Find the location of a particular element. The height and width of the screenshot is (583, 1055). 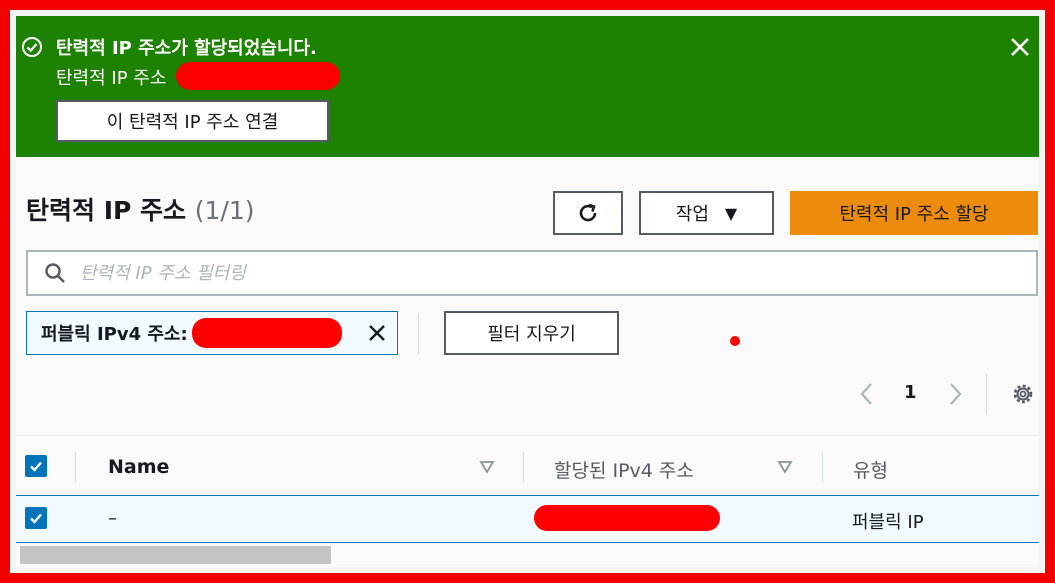

page-title-text: 탄력적 IP 주소 is located at coordinates (106, 210).